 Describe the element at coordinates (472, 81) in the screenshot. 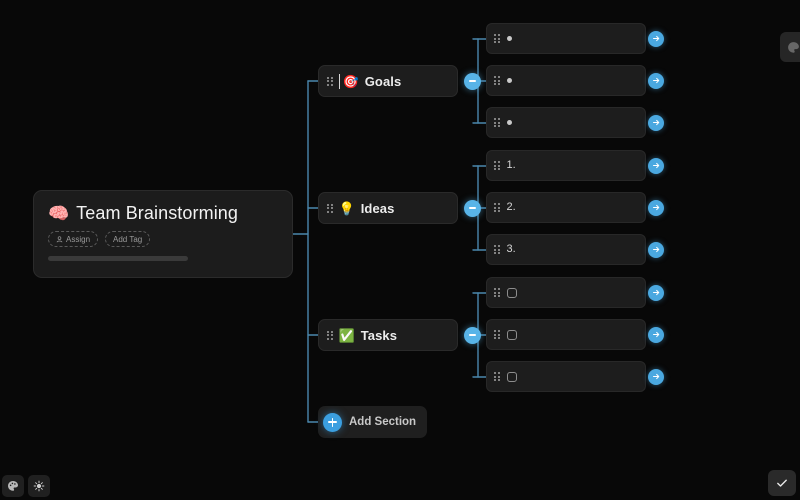

I see `collapse-toggle-goals` at that location.